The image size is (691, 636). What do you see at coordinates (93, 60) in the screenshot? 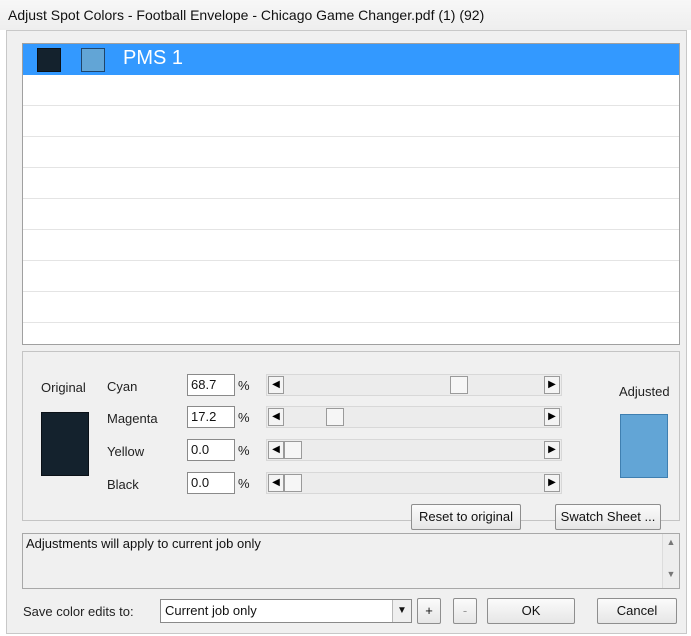
I see `adjusted-color-swatch` at bounding box center [93, 60].